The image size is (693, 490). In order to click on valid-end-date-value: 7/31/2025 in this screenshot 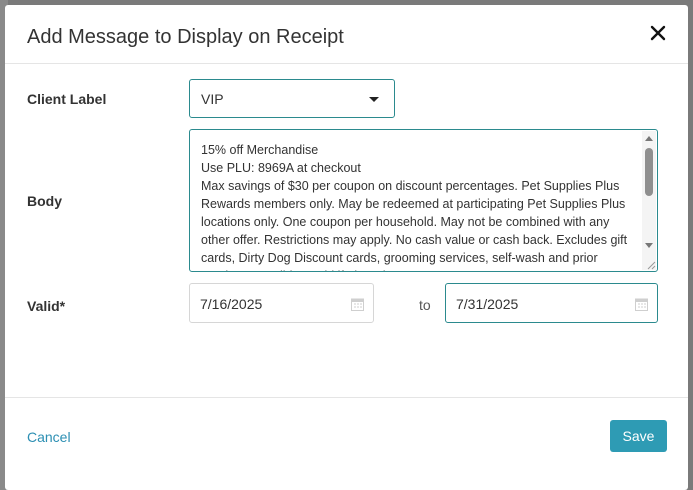, I will do `click(487, 304)`.